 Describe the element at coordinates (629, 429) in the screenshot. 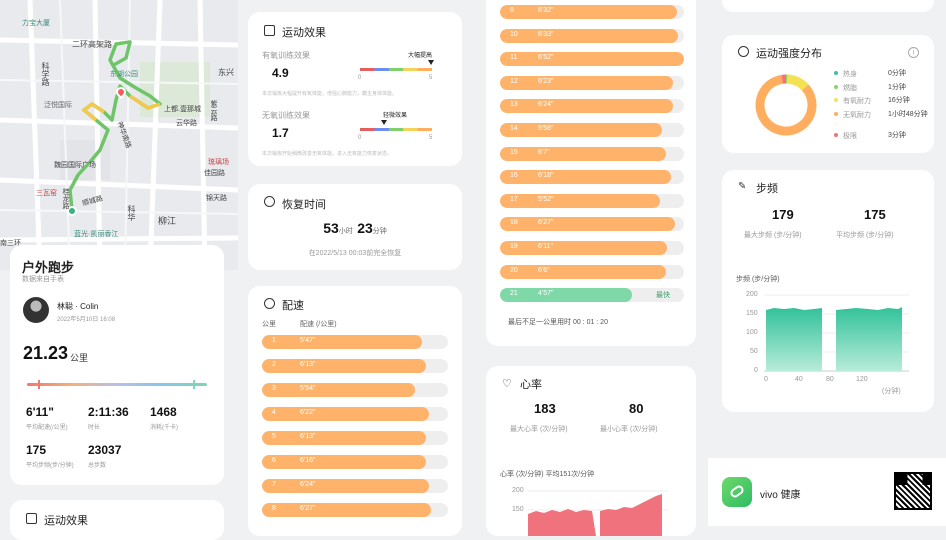

I see `hr-min-label: 最小心率 (次/分钟)` at that location.